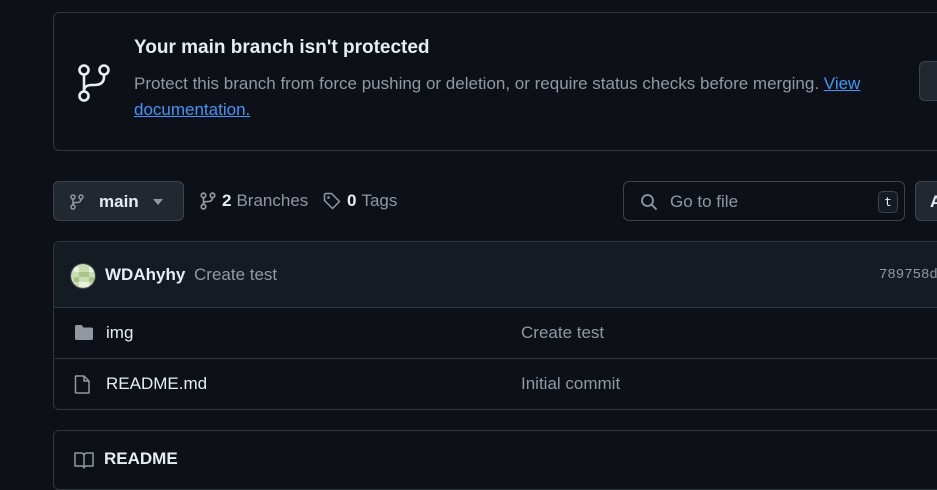 The height and width of the screenshot is (490, 937). What do you see at coordinates (282, 47) in the screenshot?
I see `banner-title: Your main branch isn't protected` at bounding box center [282, 47].